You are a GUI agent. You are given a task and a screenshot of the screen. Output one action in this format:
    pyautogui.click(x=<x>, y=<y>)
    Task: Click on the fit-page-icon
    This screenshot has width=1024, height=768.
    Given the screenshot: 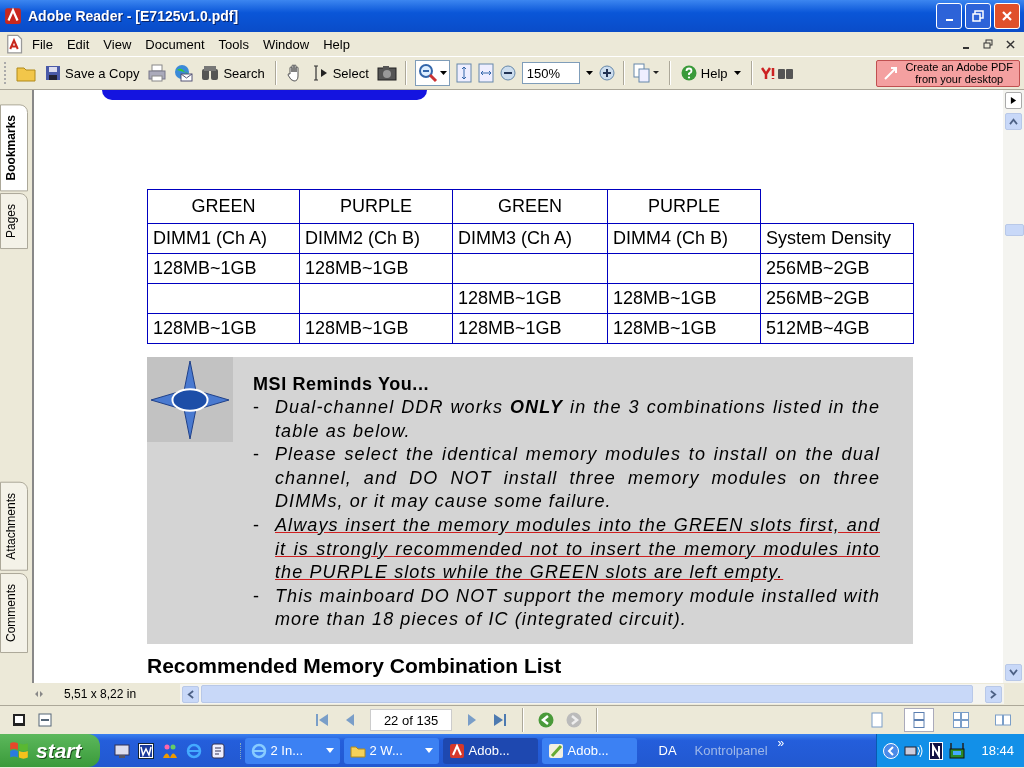 What is the action you would take?
    pyautogui.click(x=463, y=73)
    